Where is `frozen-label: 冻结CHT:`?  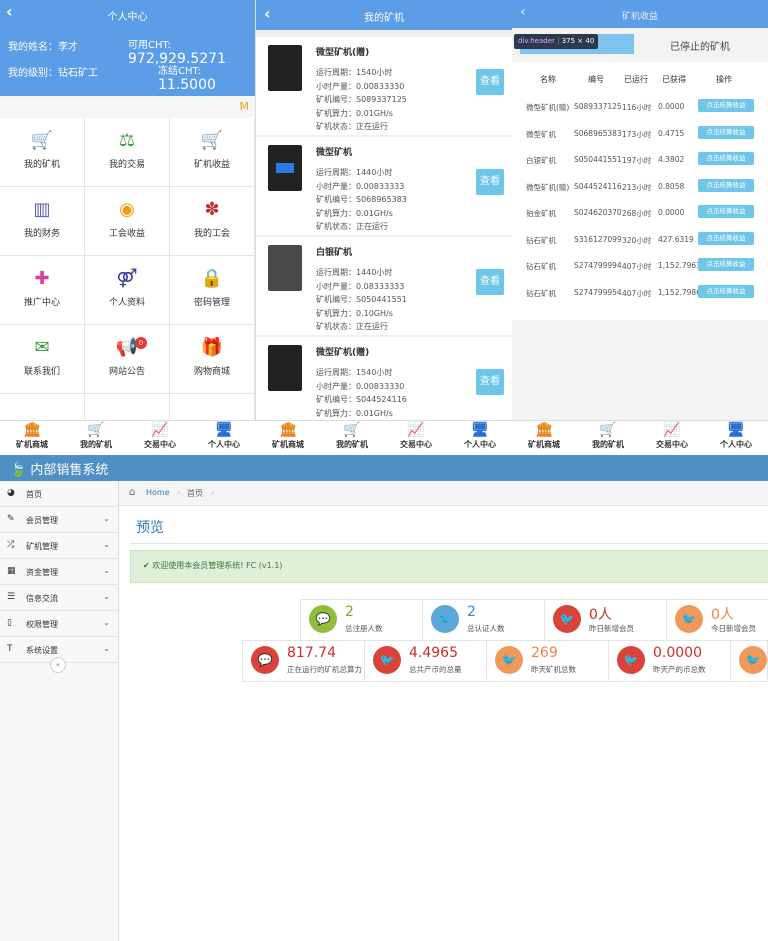
frozen-label: 冻结CHT: is located at coordinates (179, 71).